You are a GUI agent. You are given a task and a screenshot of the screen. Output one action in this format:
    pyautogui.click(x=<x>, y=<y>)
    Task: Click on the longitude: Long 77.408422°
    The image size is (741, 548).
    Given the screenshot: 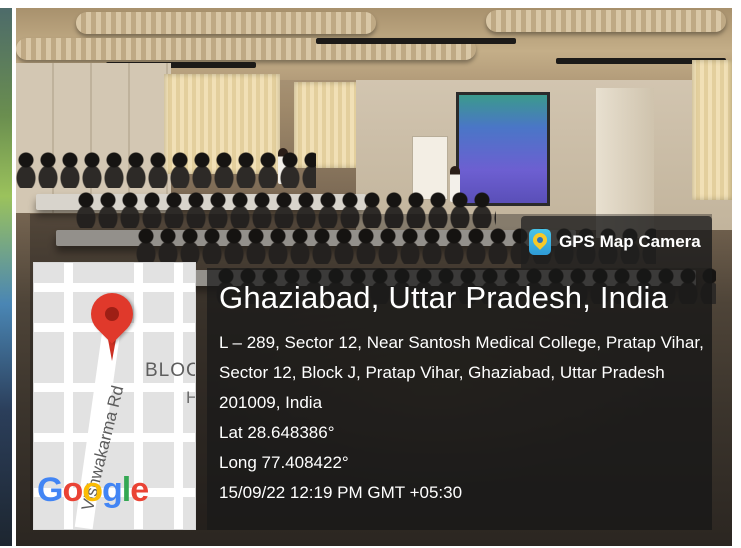 What is the action you would take?
    pyautogui.click(x=284, y=462)
    